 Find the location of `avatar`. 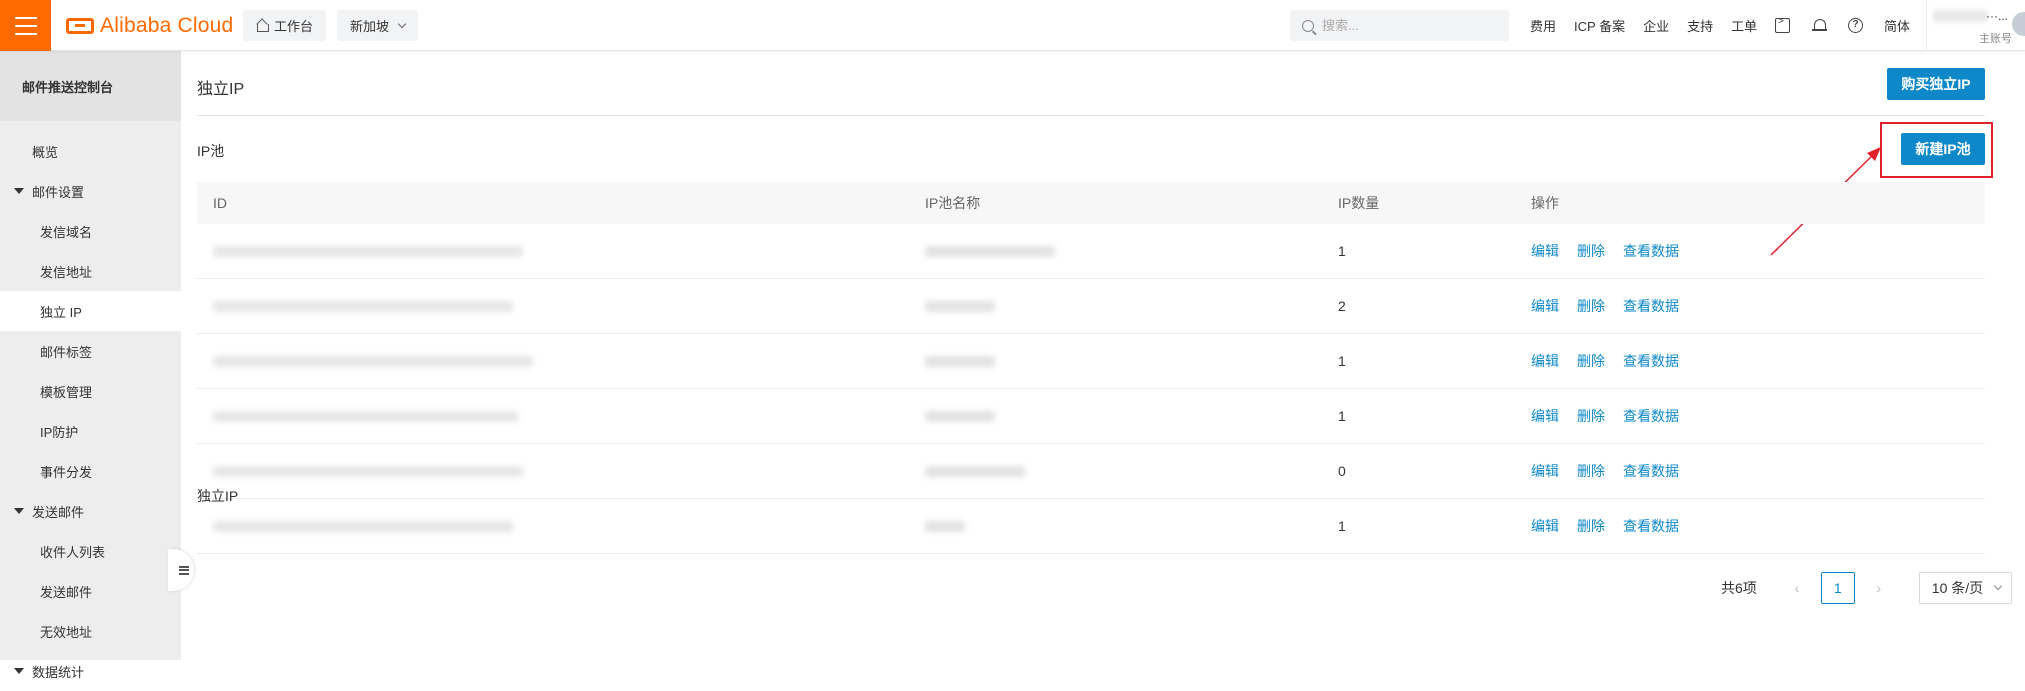

avatar is located at coordinates (2018, 24).